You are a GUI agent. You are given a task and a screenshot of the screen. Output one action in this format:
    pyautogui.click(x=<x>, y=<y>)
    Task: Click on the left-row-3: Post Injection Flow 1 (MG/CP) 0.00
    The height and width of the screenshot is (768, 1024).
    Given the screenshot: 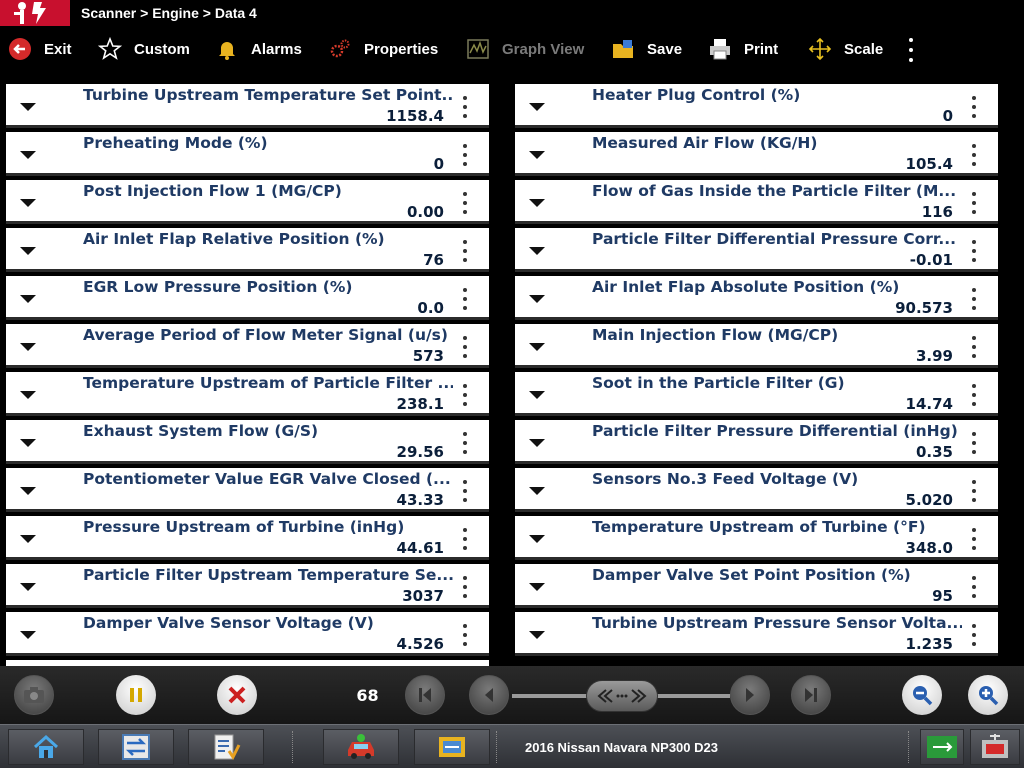 What is the action you would take?
    pyautogui.click(x=247, y=202)
    